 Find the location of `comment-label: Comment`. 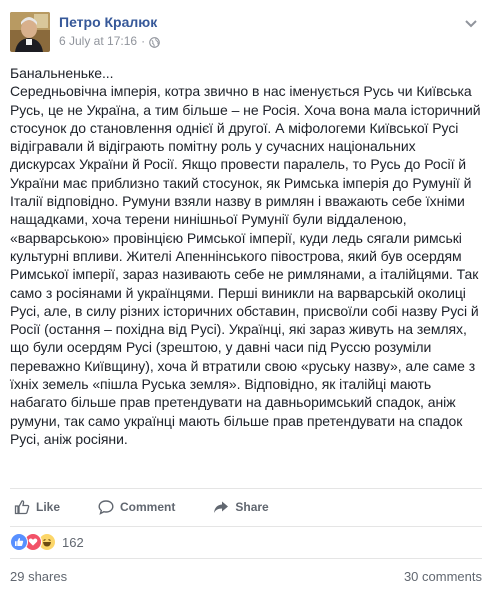

comment-label: Comment is located at coordinates (148, 507).